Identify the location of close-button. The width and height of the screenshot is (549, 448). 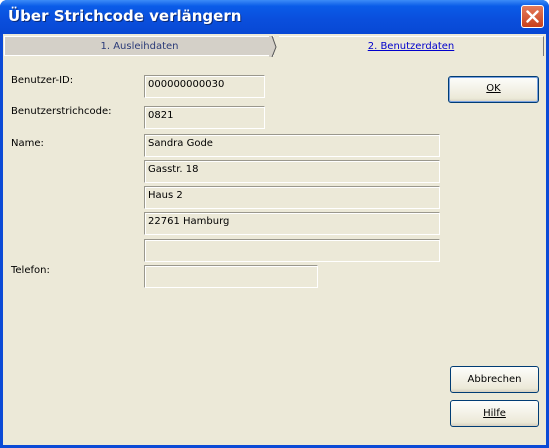
(532, 16).